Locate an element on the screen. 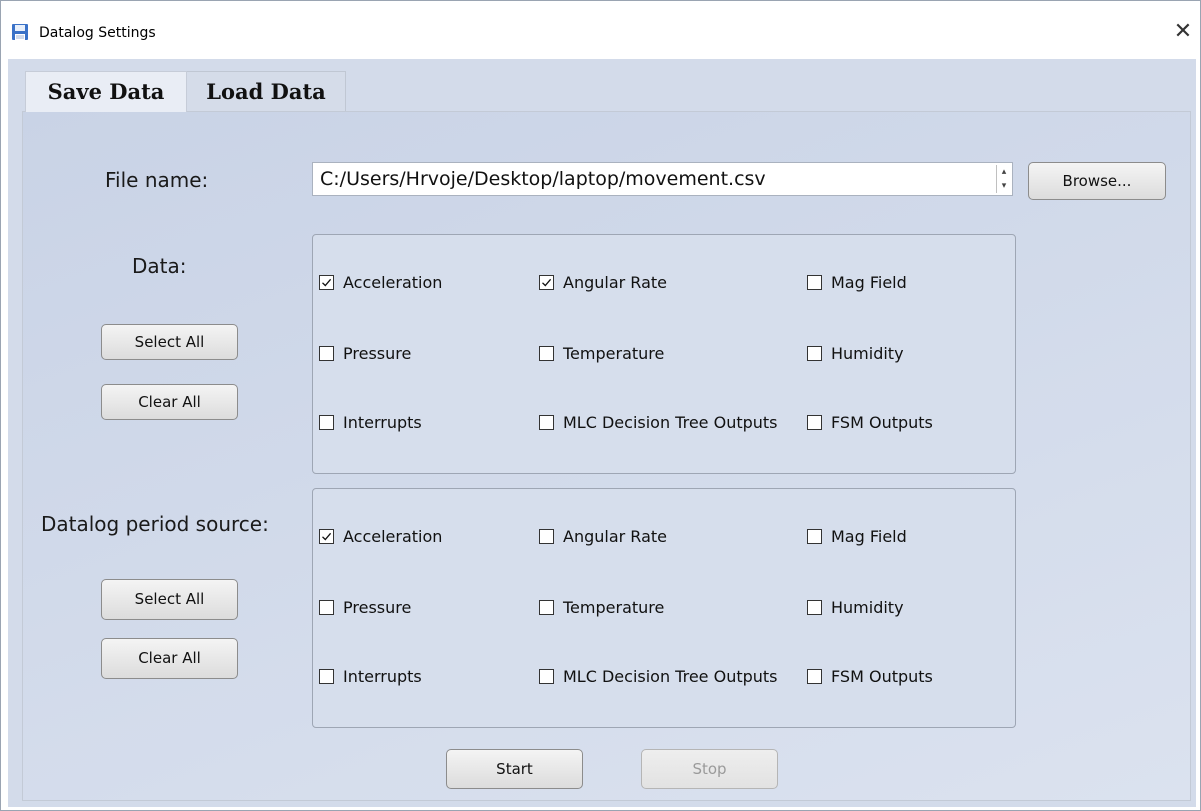 The height and width of the screenshot is (811, 1201). data-select-all-button: Select All is located at coordinates (169, 342).